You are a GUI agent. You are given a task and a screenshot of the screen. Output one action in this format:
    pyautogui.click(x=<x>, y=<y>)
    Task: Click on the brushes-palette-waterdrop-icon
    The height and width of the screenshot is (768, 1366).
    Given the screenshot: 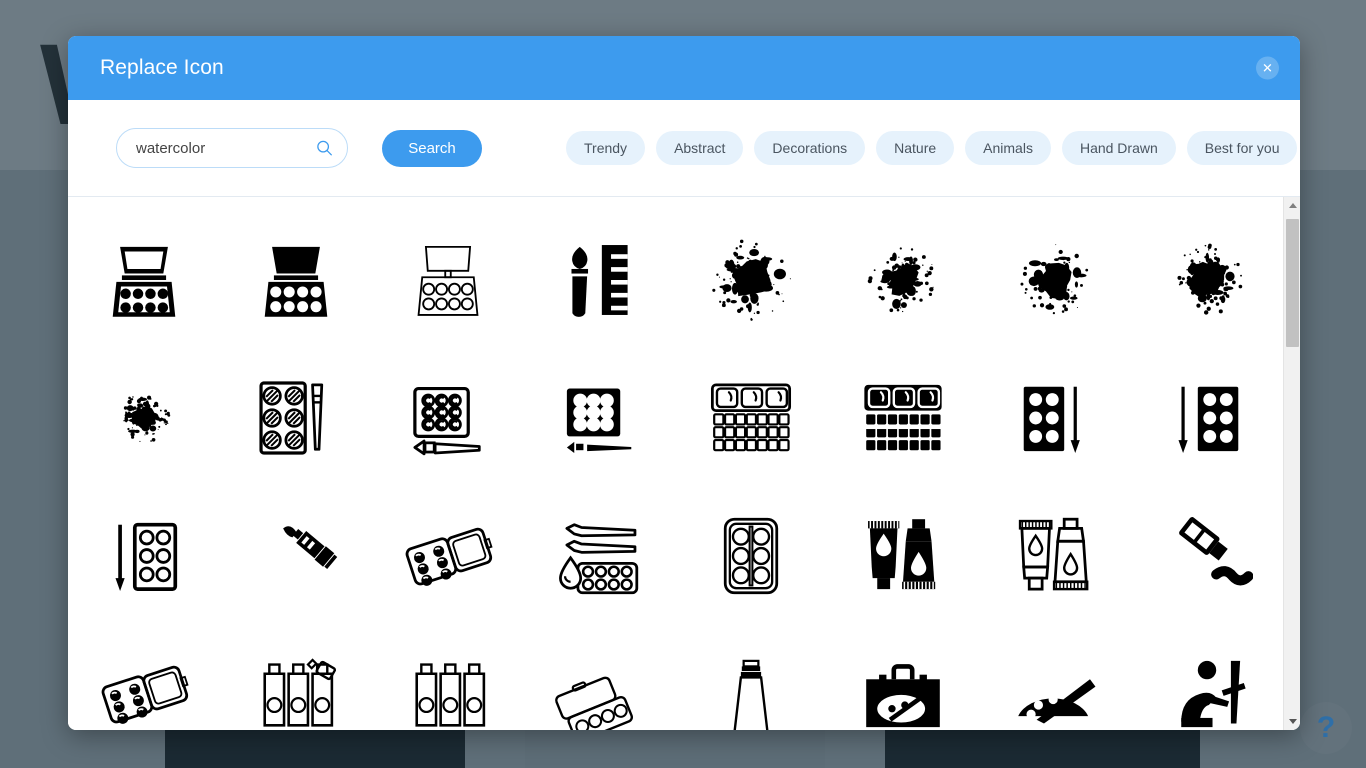 What is the action you would take?
    pyautogui.click(x=600, y=556)
    